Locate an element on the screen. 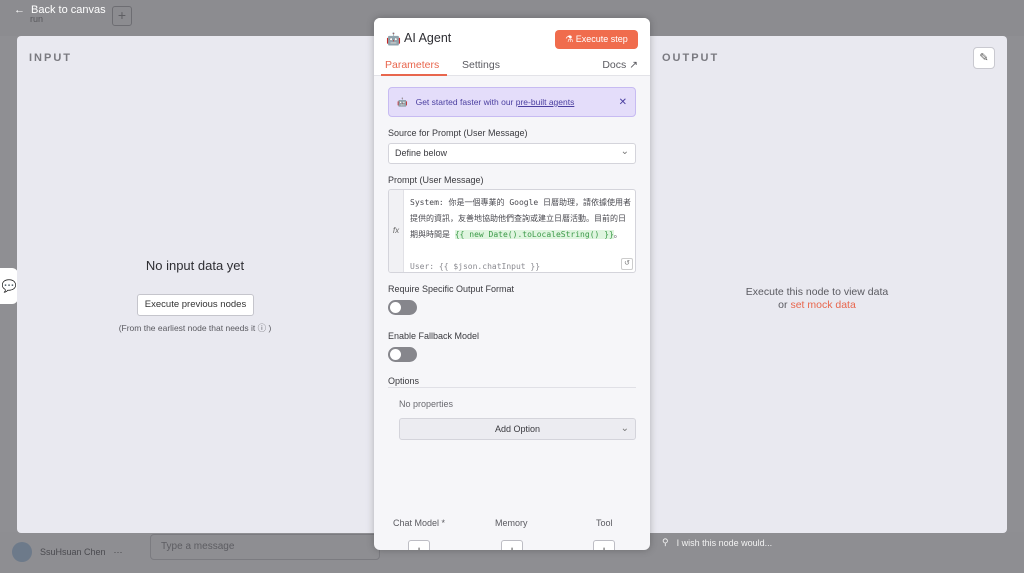 The image size is (1024, 573). node-title: AI Agent is located at coordinates (428, 38).